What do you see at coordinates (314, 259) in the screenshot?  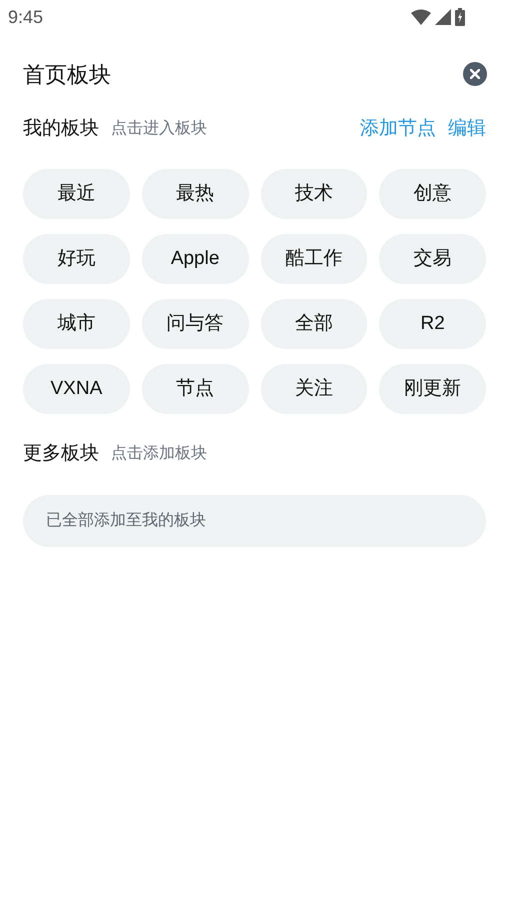 I see `section-chip: 酷工作` at bounding box center [314, 259].